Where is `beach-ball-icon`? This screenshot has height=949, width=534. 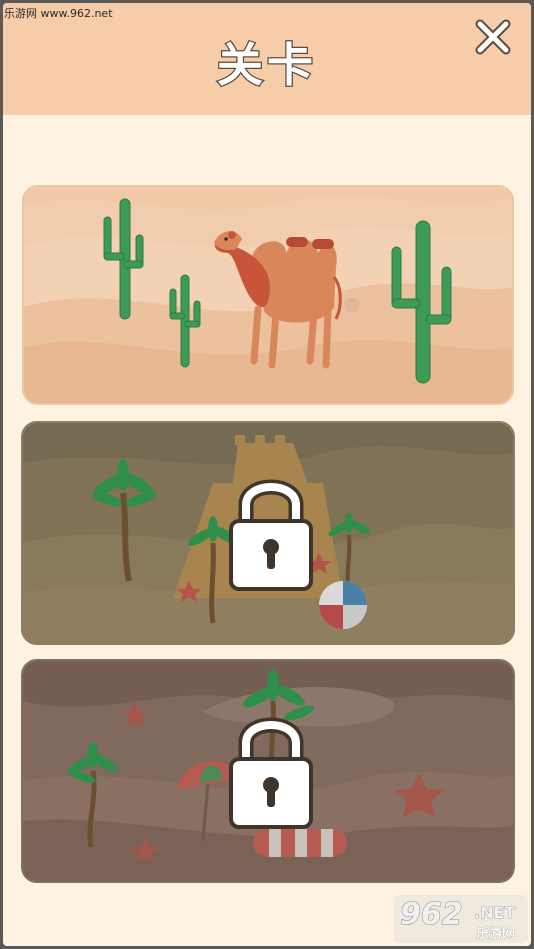 beach-ball-icon is located at coordinates (343, 605).